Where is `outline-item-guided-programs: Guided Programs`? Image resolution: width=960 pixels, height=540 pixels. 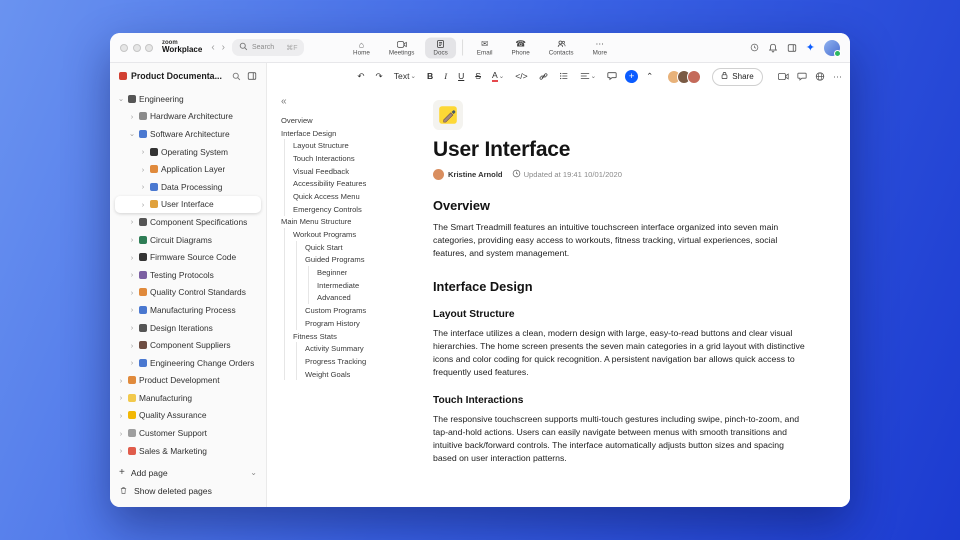
outline-item-guided-programs: Guided Programs is located at coordinates (353, 260).